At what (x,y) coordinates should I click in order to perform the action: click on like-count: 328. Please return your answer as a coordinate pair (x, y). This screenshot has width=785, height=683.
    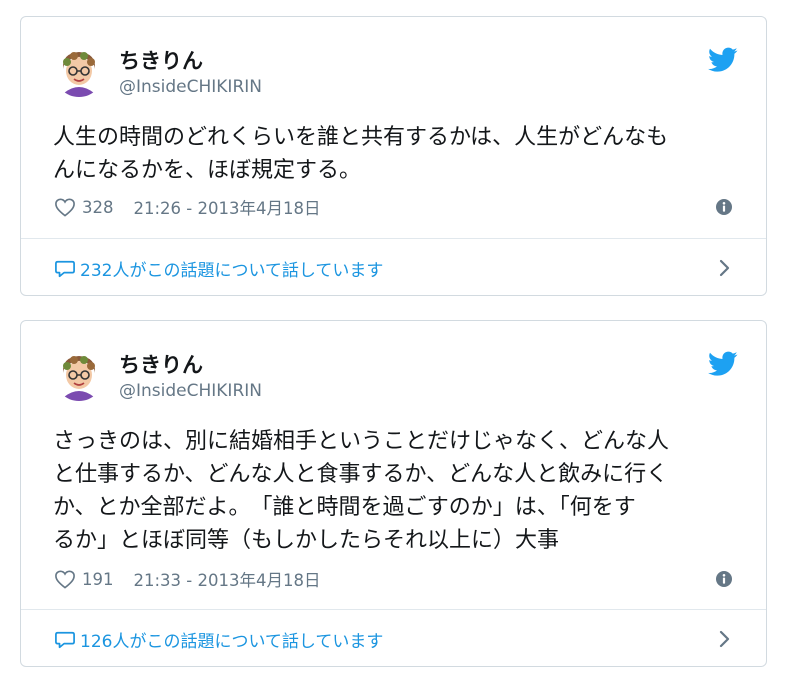
    Looking at the image, I should click on (98, 207).